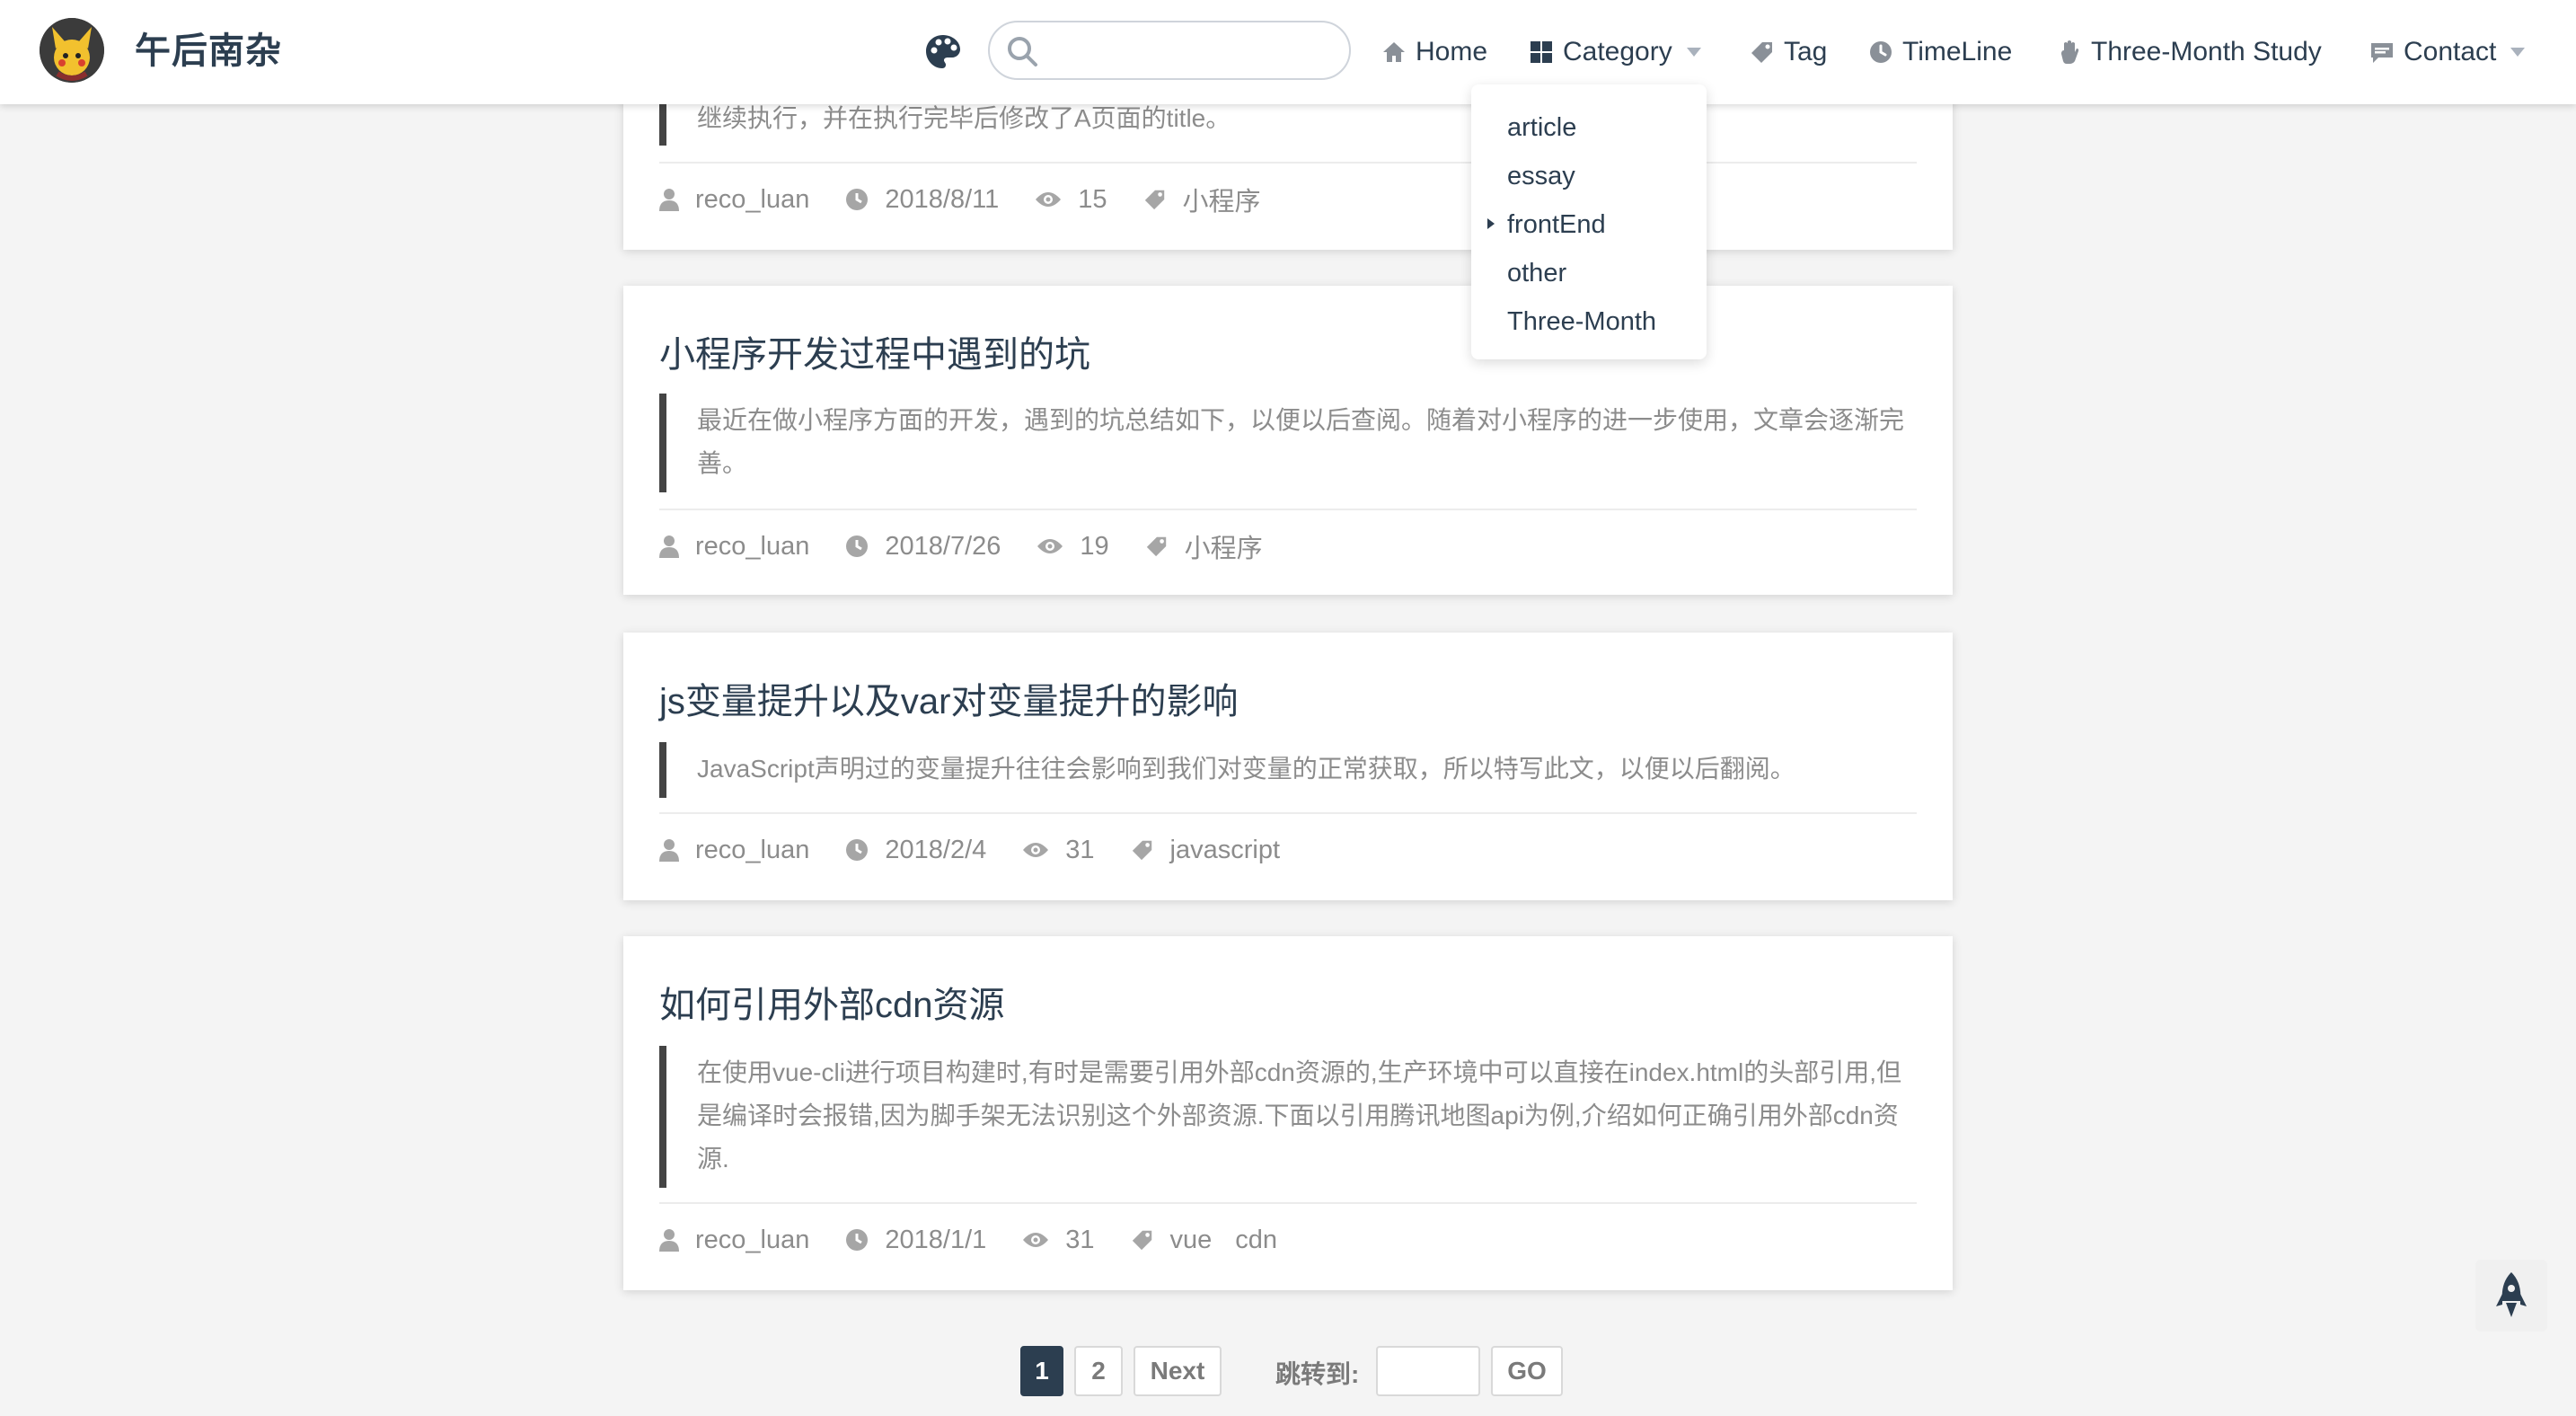 The height and width of the screenshot is (1416, 2576). I want to click on next-page-button: Next, so click(1178, 1371).